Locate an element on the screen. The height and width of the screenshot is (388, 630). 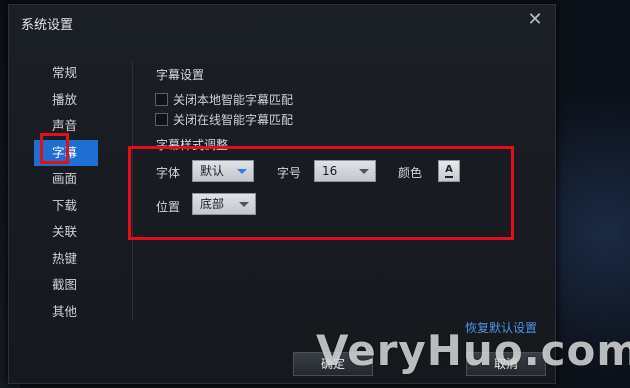
close-icon: ✕ is located at coordinates (535, 20).